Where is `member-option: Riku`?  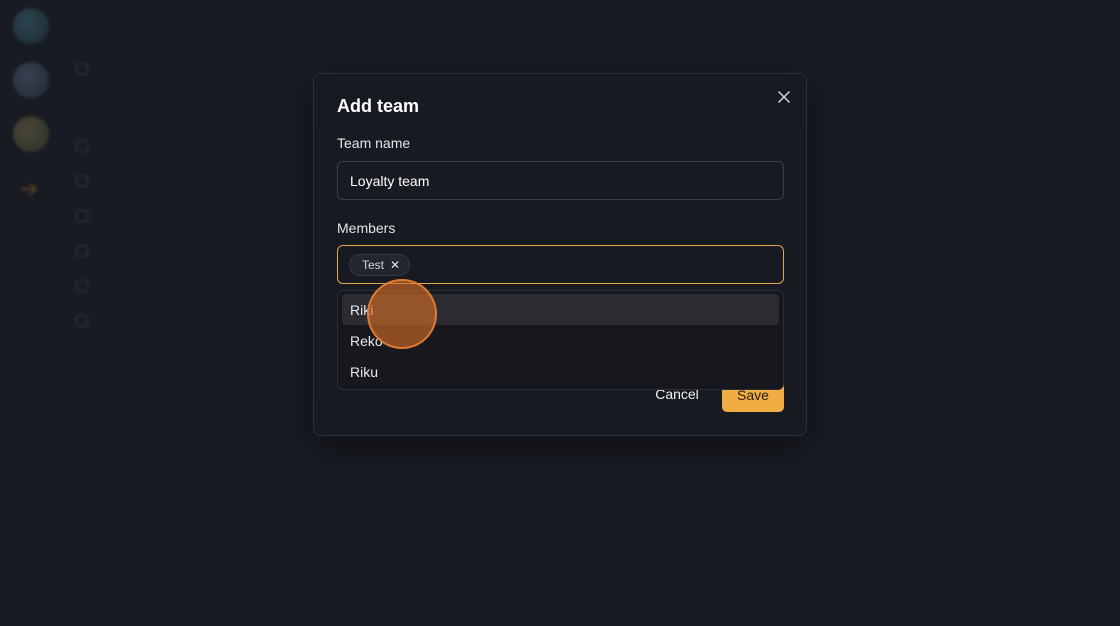 member-option: Riku is located at coordinates (560, 371).